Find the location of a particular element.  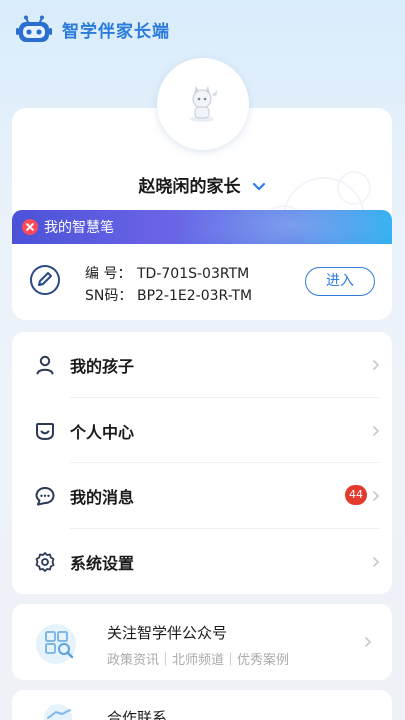

device-sn-label: SN码： is located at coordinates (109, 296).